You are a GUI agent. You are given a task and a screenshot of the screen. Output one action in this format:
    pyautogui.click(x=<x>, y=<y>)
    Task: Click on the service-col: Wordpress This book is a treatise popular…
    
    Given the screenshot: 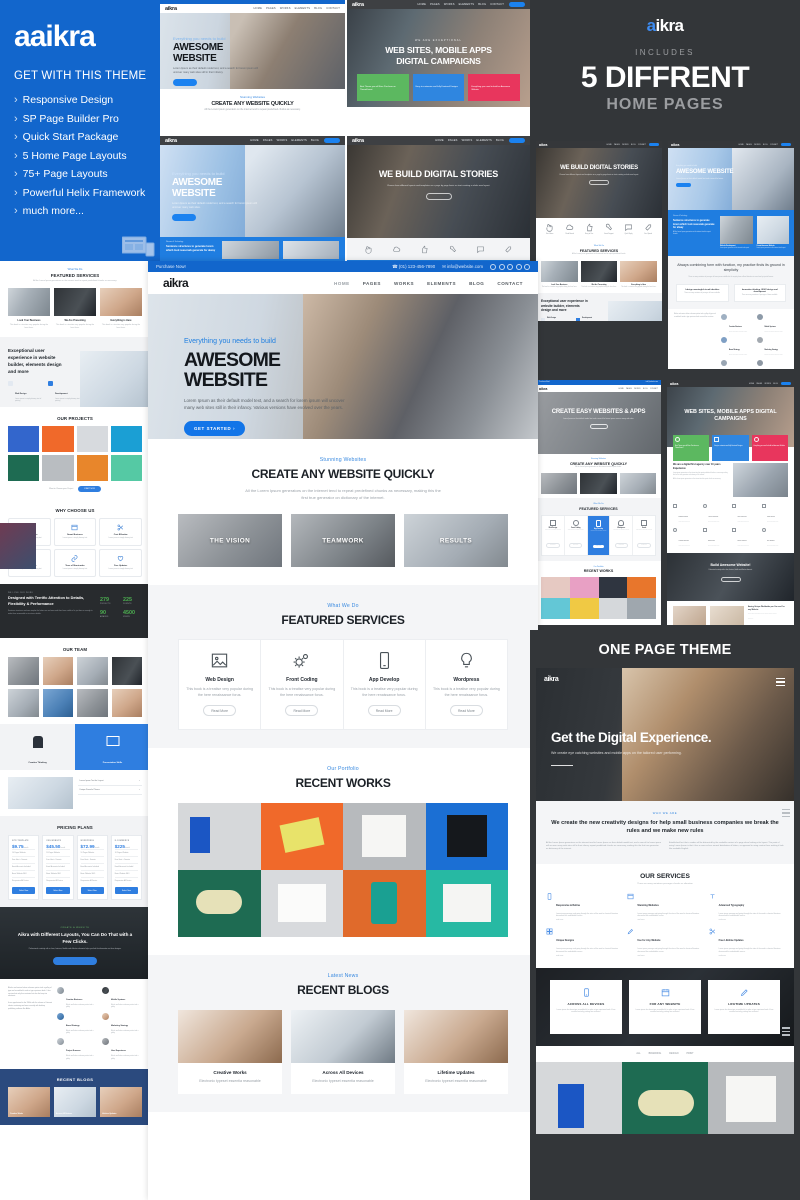 What is the action you would take?
    pyautogui.click(x=621, y=535)
    